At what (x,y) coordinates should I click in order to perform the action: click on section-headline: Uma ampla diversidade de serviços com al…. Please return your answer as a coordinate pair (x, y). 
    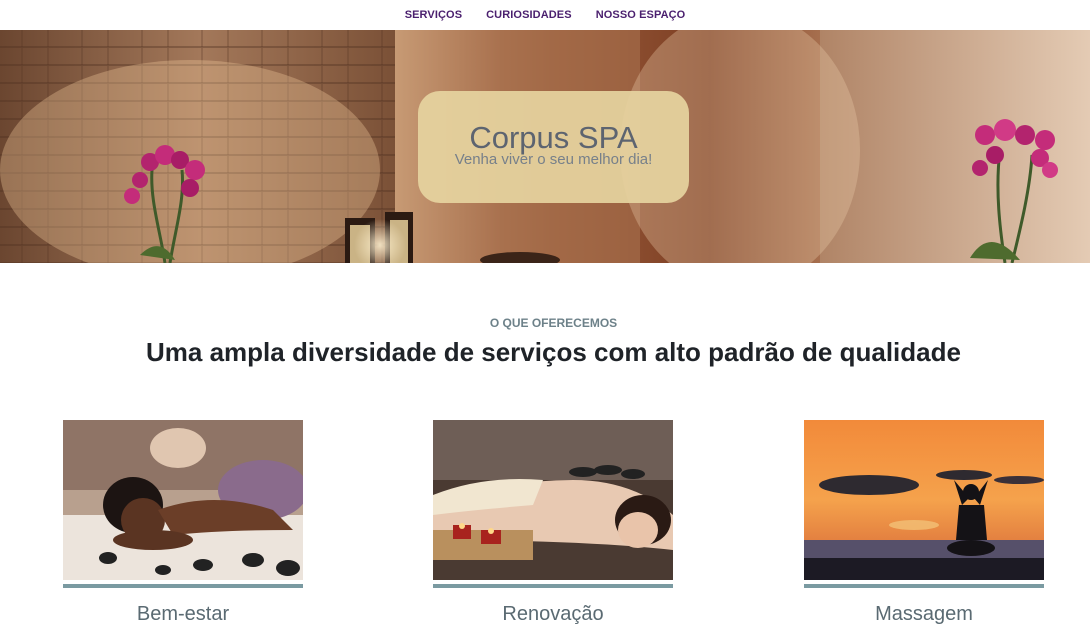
    Looking at the image, I should click on (553, 352).